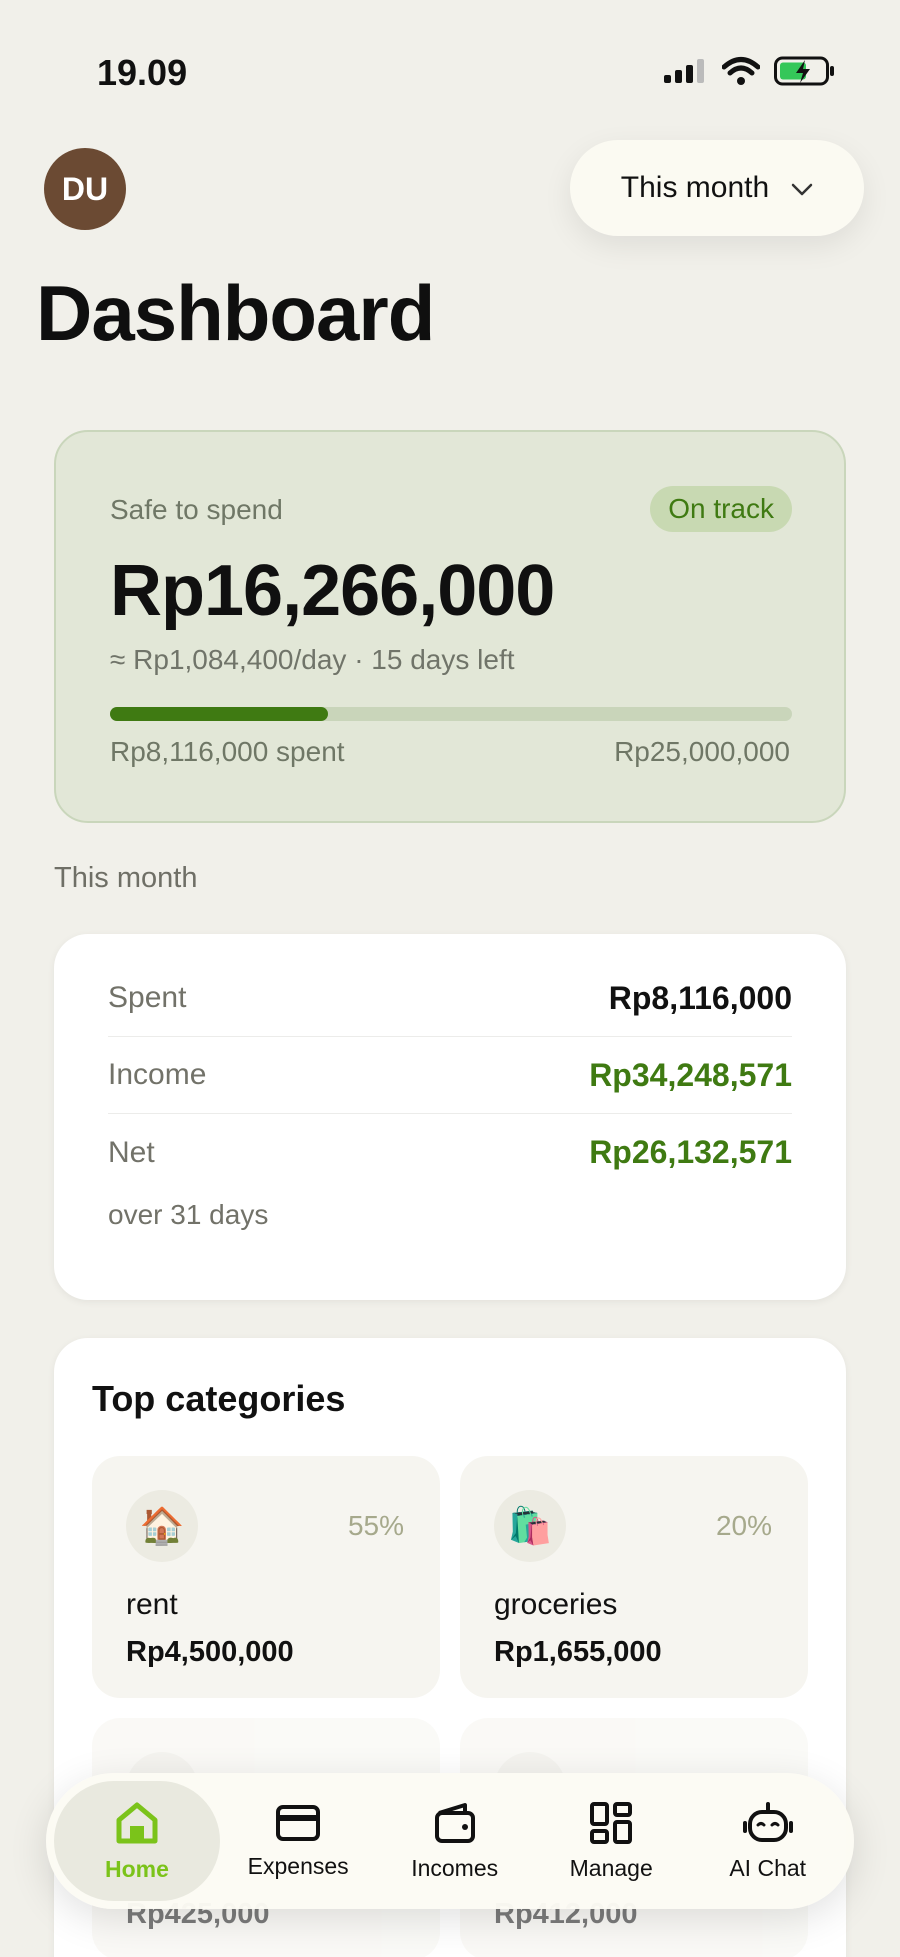 Image resolution: width=900 pixels, height=1957 pixels. Describe the element at coordinates (578, 1652) in the screenshot. I see `category-amount: Rp1,655,000` at that location.